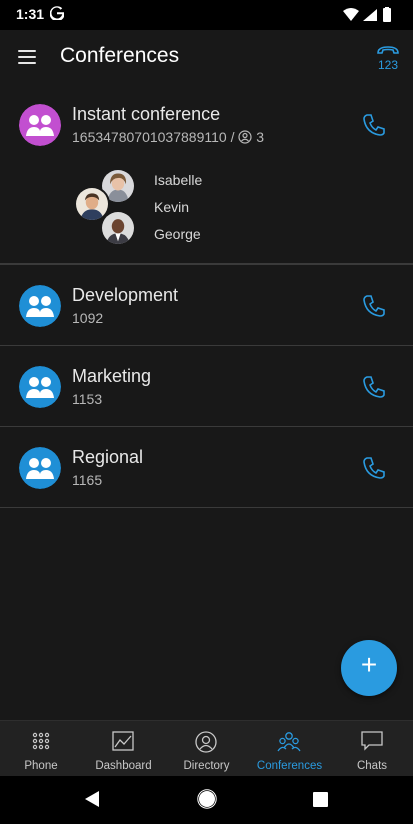  Describe the element at coordinates (149, 137) in the screenshot. I see `conference-number: 16534780701037889110` at that location.